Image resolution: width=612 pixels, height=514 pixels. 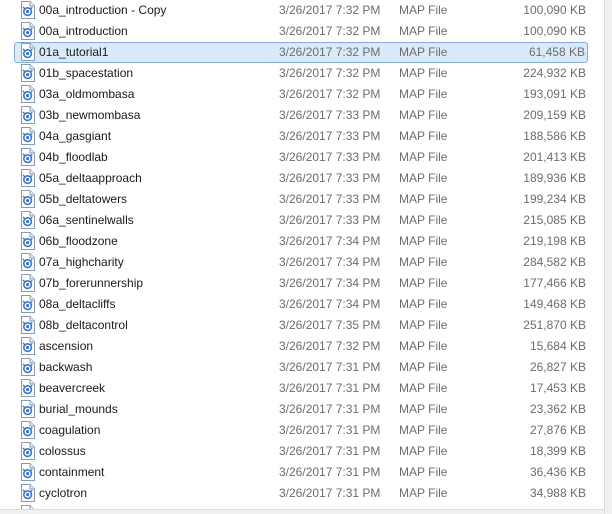 I want to click on file-name: beavercreek, so click(x=72, y=388).